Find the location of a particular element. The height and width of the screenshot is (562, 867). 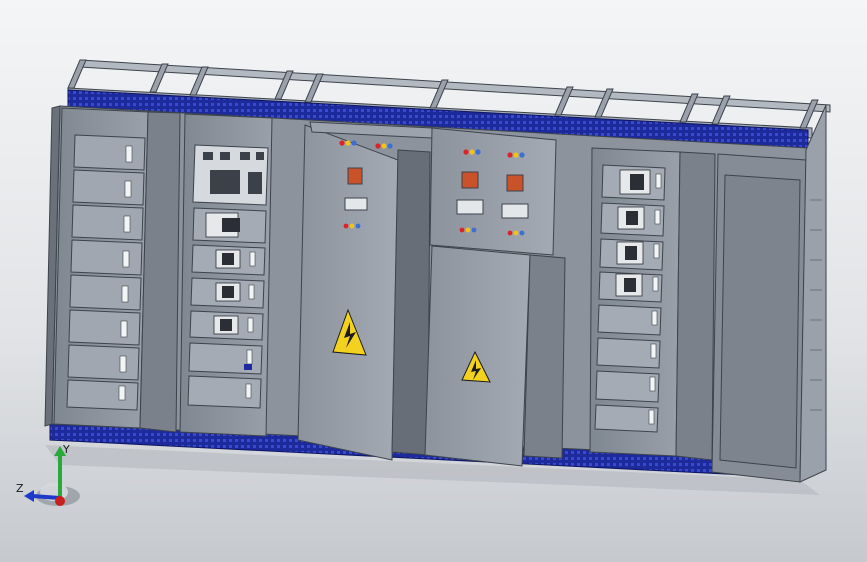

cabinet-plain-right is located at coordinates (769, 293).